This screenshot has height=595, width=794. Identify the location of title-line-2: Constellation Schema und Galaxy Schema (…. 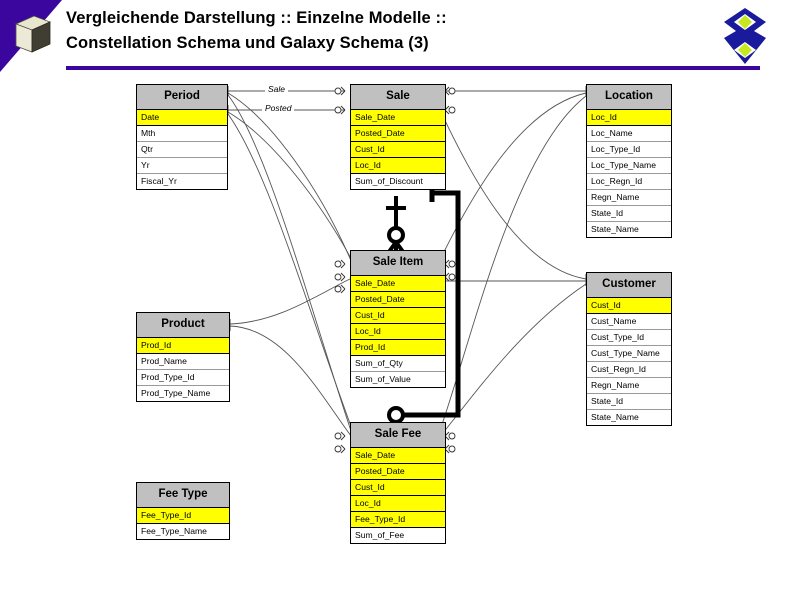
(247, 43).